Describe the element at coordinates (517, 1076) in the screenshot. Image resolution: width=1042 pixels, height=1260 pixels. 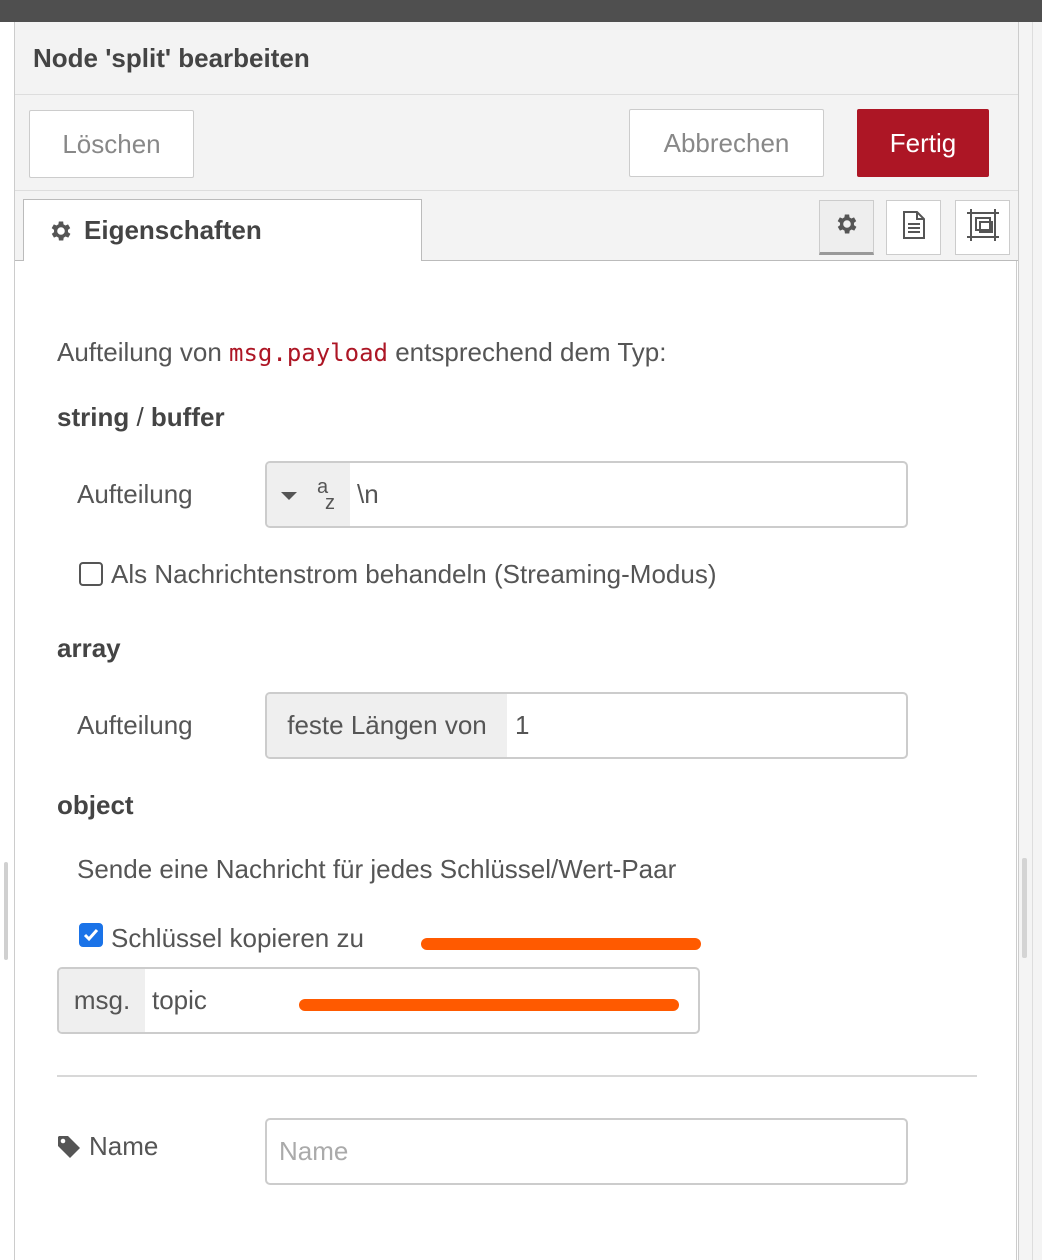
I see `divider` at that location.